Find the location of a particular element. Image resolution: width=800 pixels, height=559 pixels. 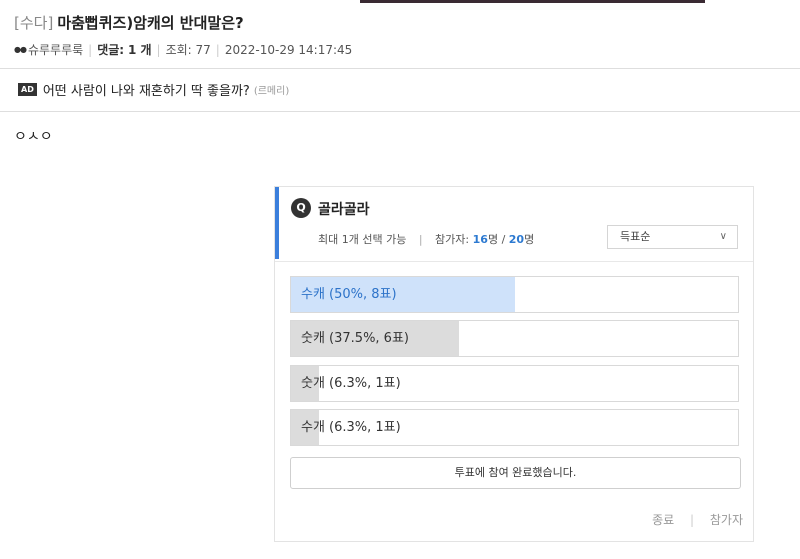

ad-source: (르메리) is located at coordinates (271, 91).